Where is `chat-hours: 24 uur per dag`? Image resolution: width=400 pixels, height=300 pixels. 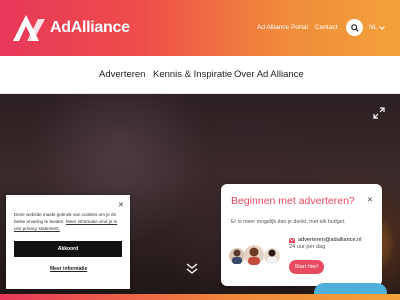 chat-hours: 24 uur per dag is located at coordinates (307, 247).